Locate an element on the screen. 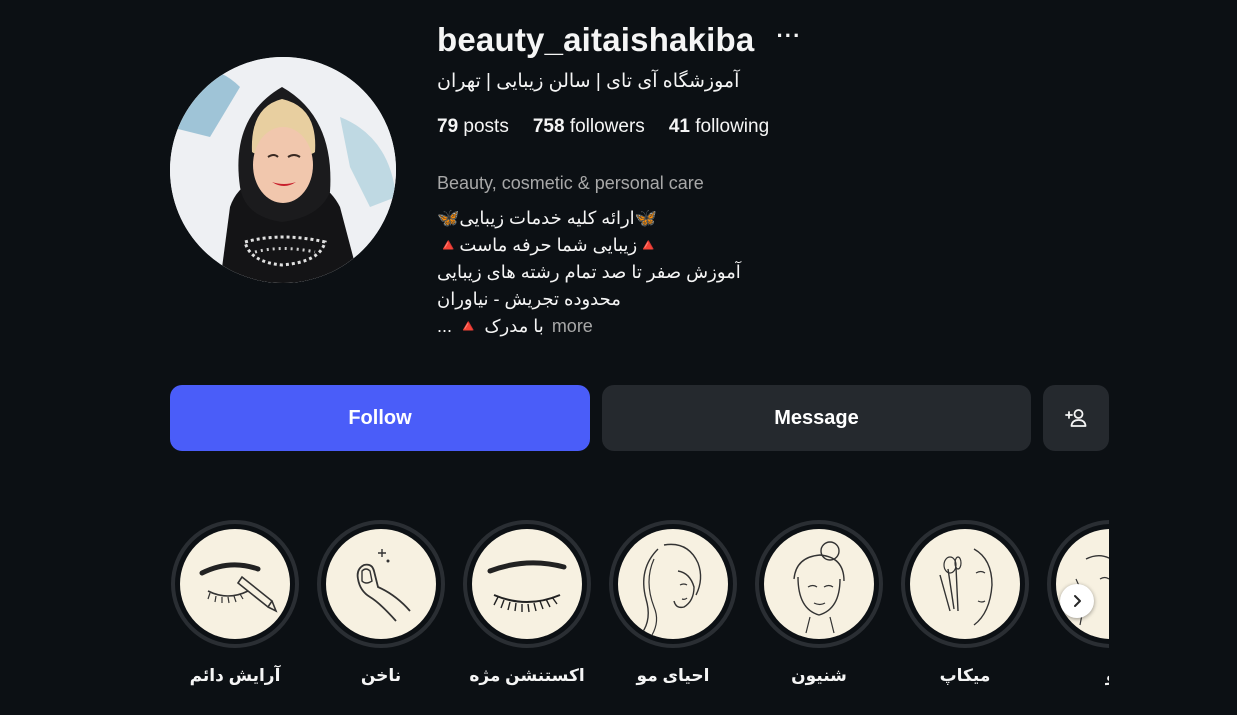 This screenshot has height=715, width=1237. options-icon: ··· is located at coordinates (788, 36).